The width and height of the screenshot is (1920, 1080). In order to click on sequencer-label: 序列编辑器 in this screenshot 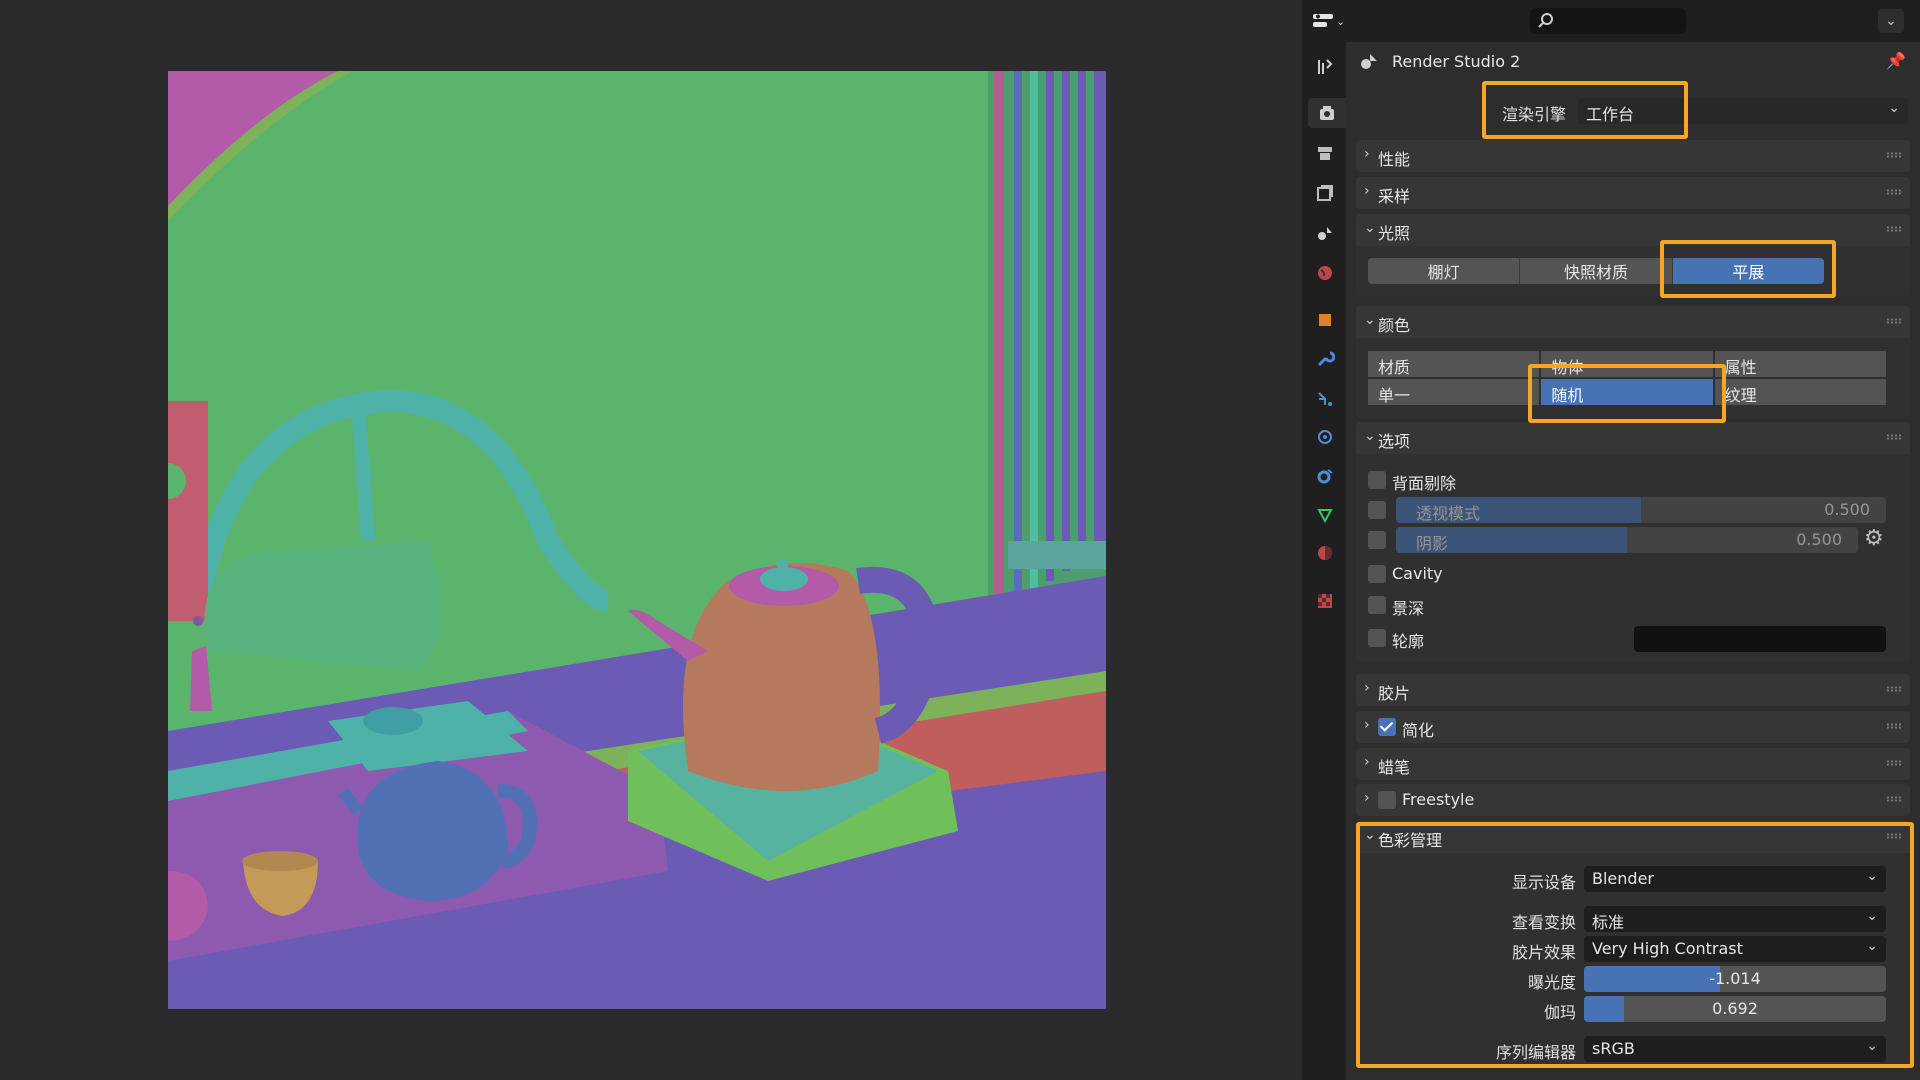, I will do `click(1535, 1052)`.